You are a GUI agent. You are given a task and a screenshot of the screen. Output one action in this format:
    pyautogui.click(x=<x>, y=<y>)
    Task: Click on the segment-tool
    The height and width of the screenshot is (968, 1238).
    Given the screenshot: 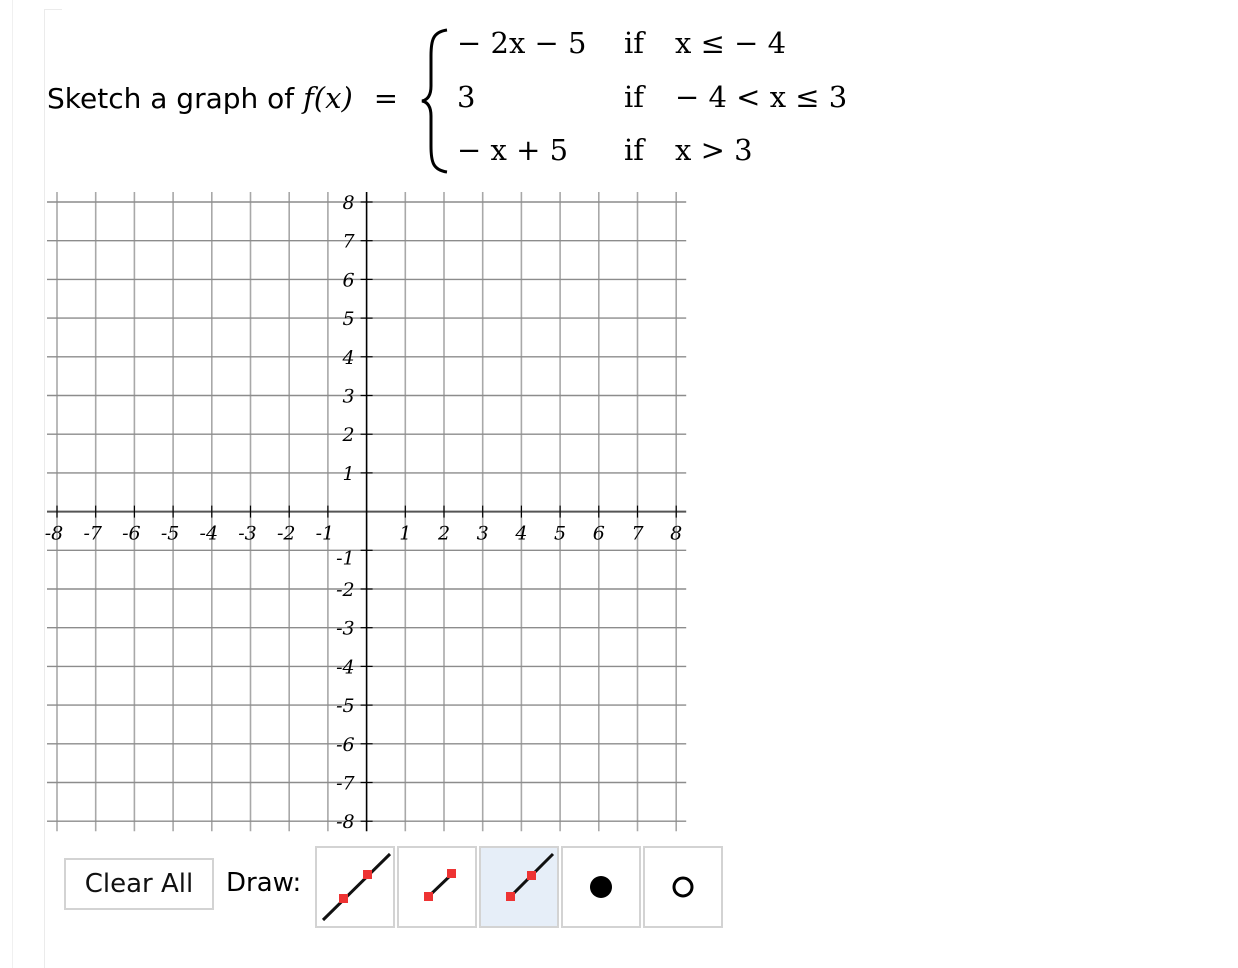 What is the action you would take?
    pyautogui.click(x=437, y=887)
    